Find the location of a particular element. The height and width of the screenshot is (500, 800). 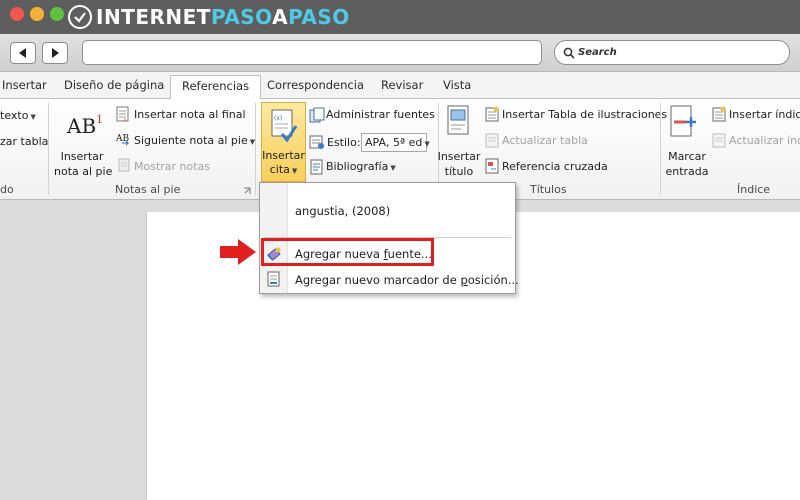

tab-insertar: Insertar is located at coordinates (24, 85).